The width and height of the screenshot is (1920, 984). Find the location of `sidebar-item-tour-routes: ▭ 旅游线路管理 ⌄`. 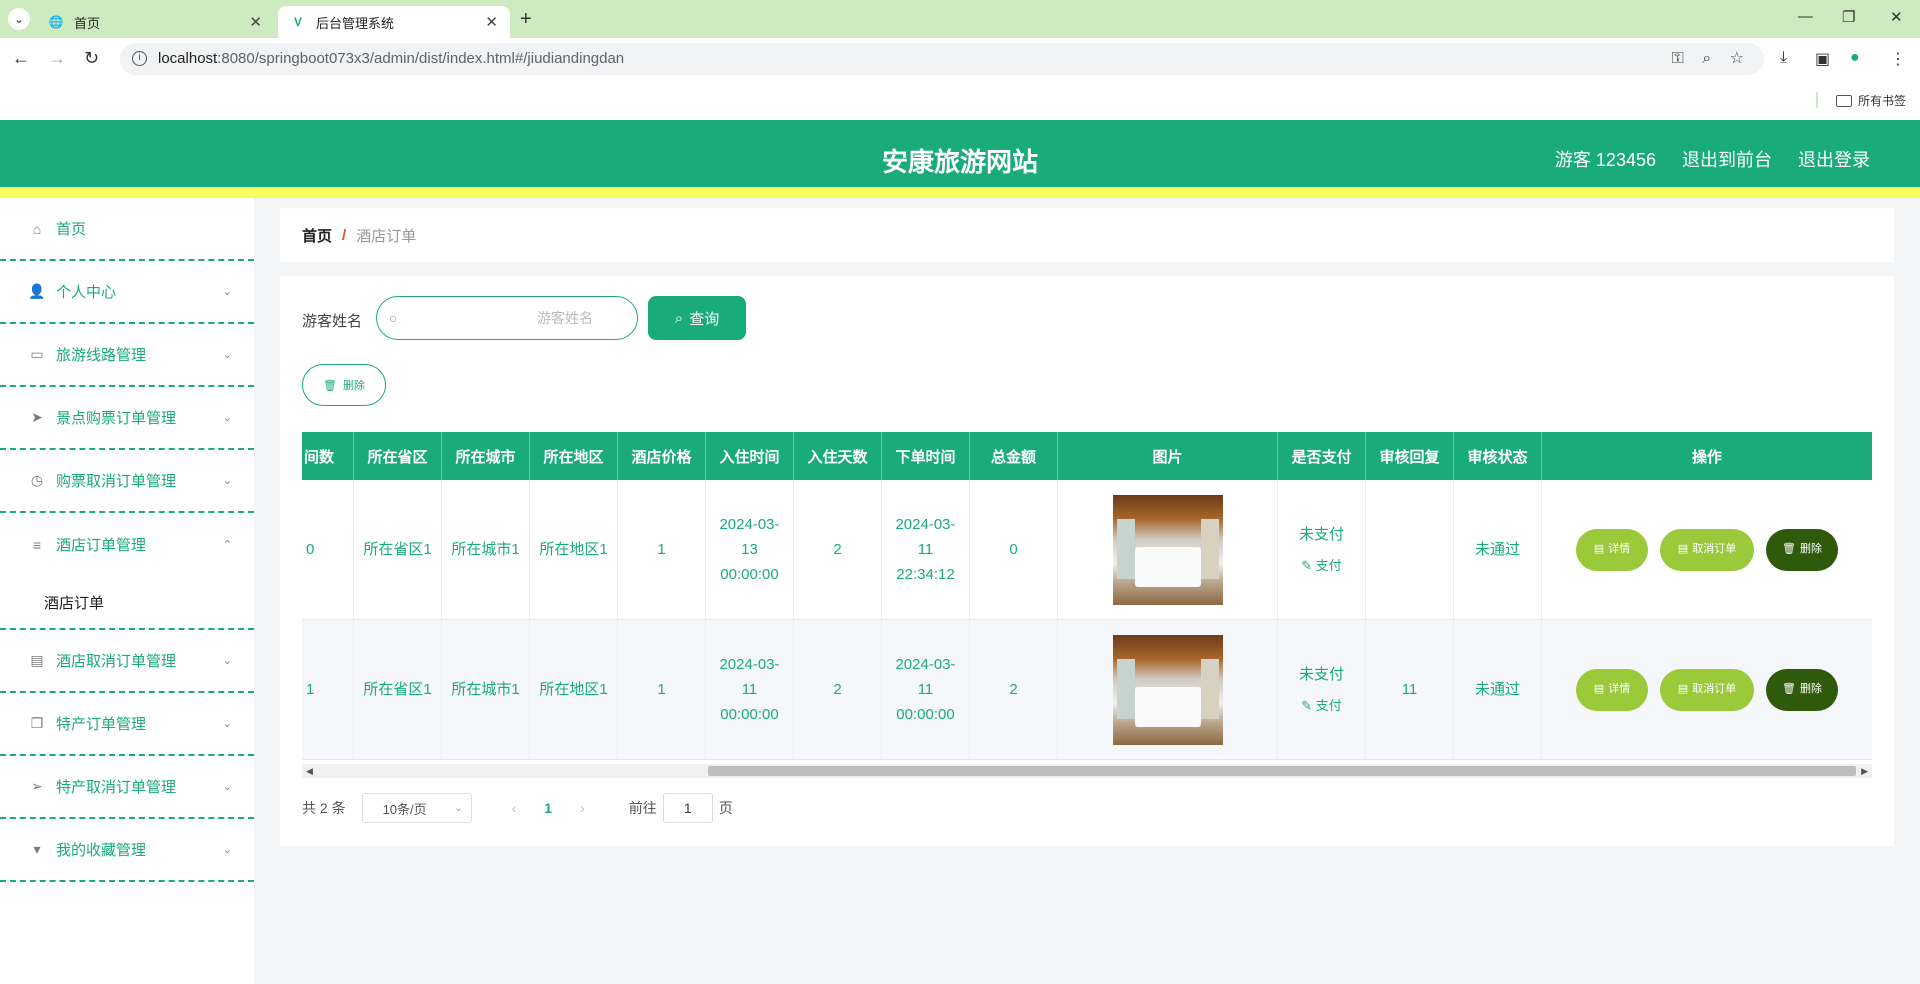

sidebar-item-tour-routes: ▭ 旅游线路管理 ⌄ is located at coordinates (127, 355).